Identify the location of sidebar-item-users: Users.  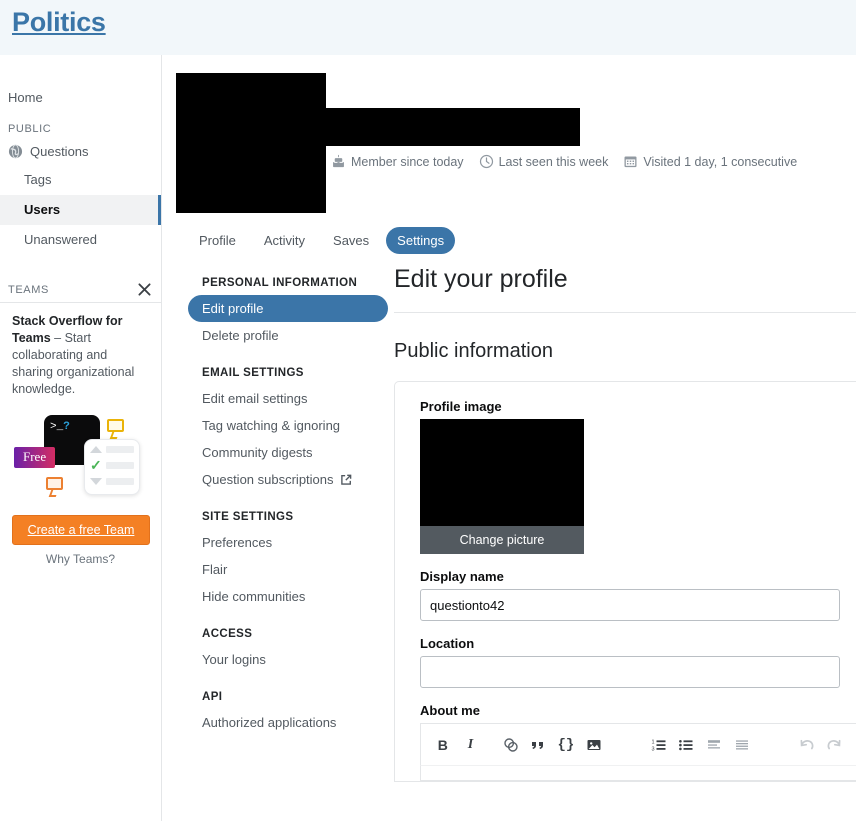
(80, 210).